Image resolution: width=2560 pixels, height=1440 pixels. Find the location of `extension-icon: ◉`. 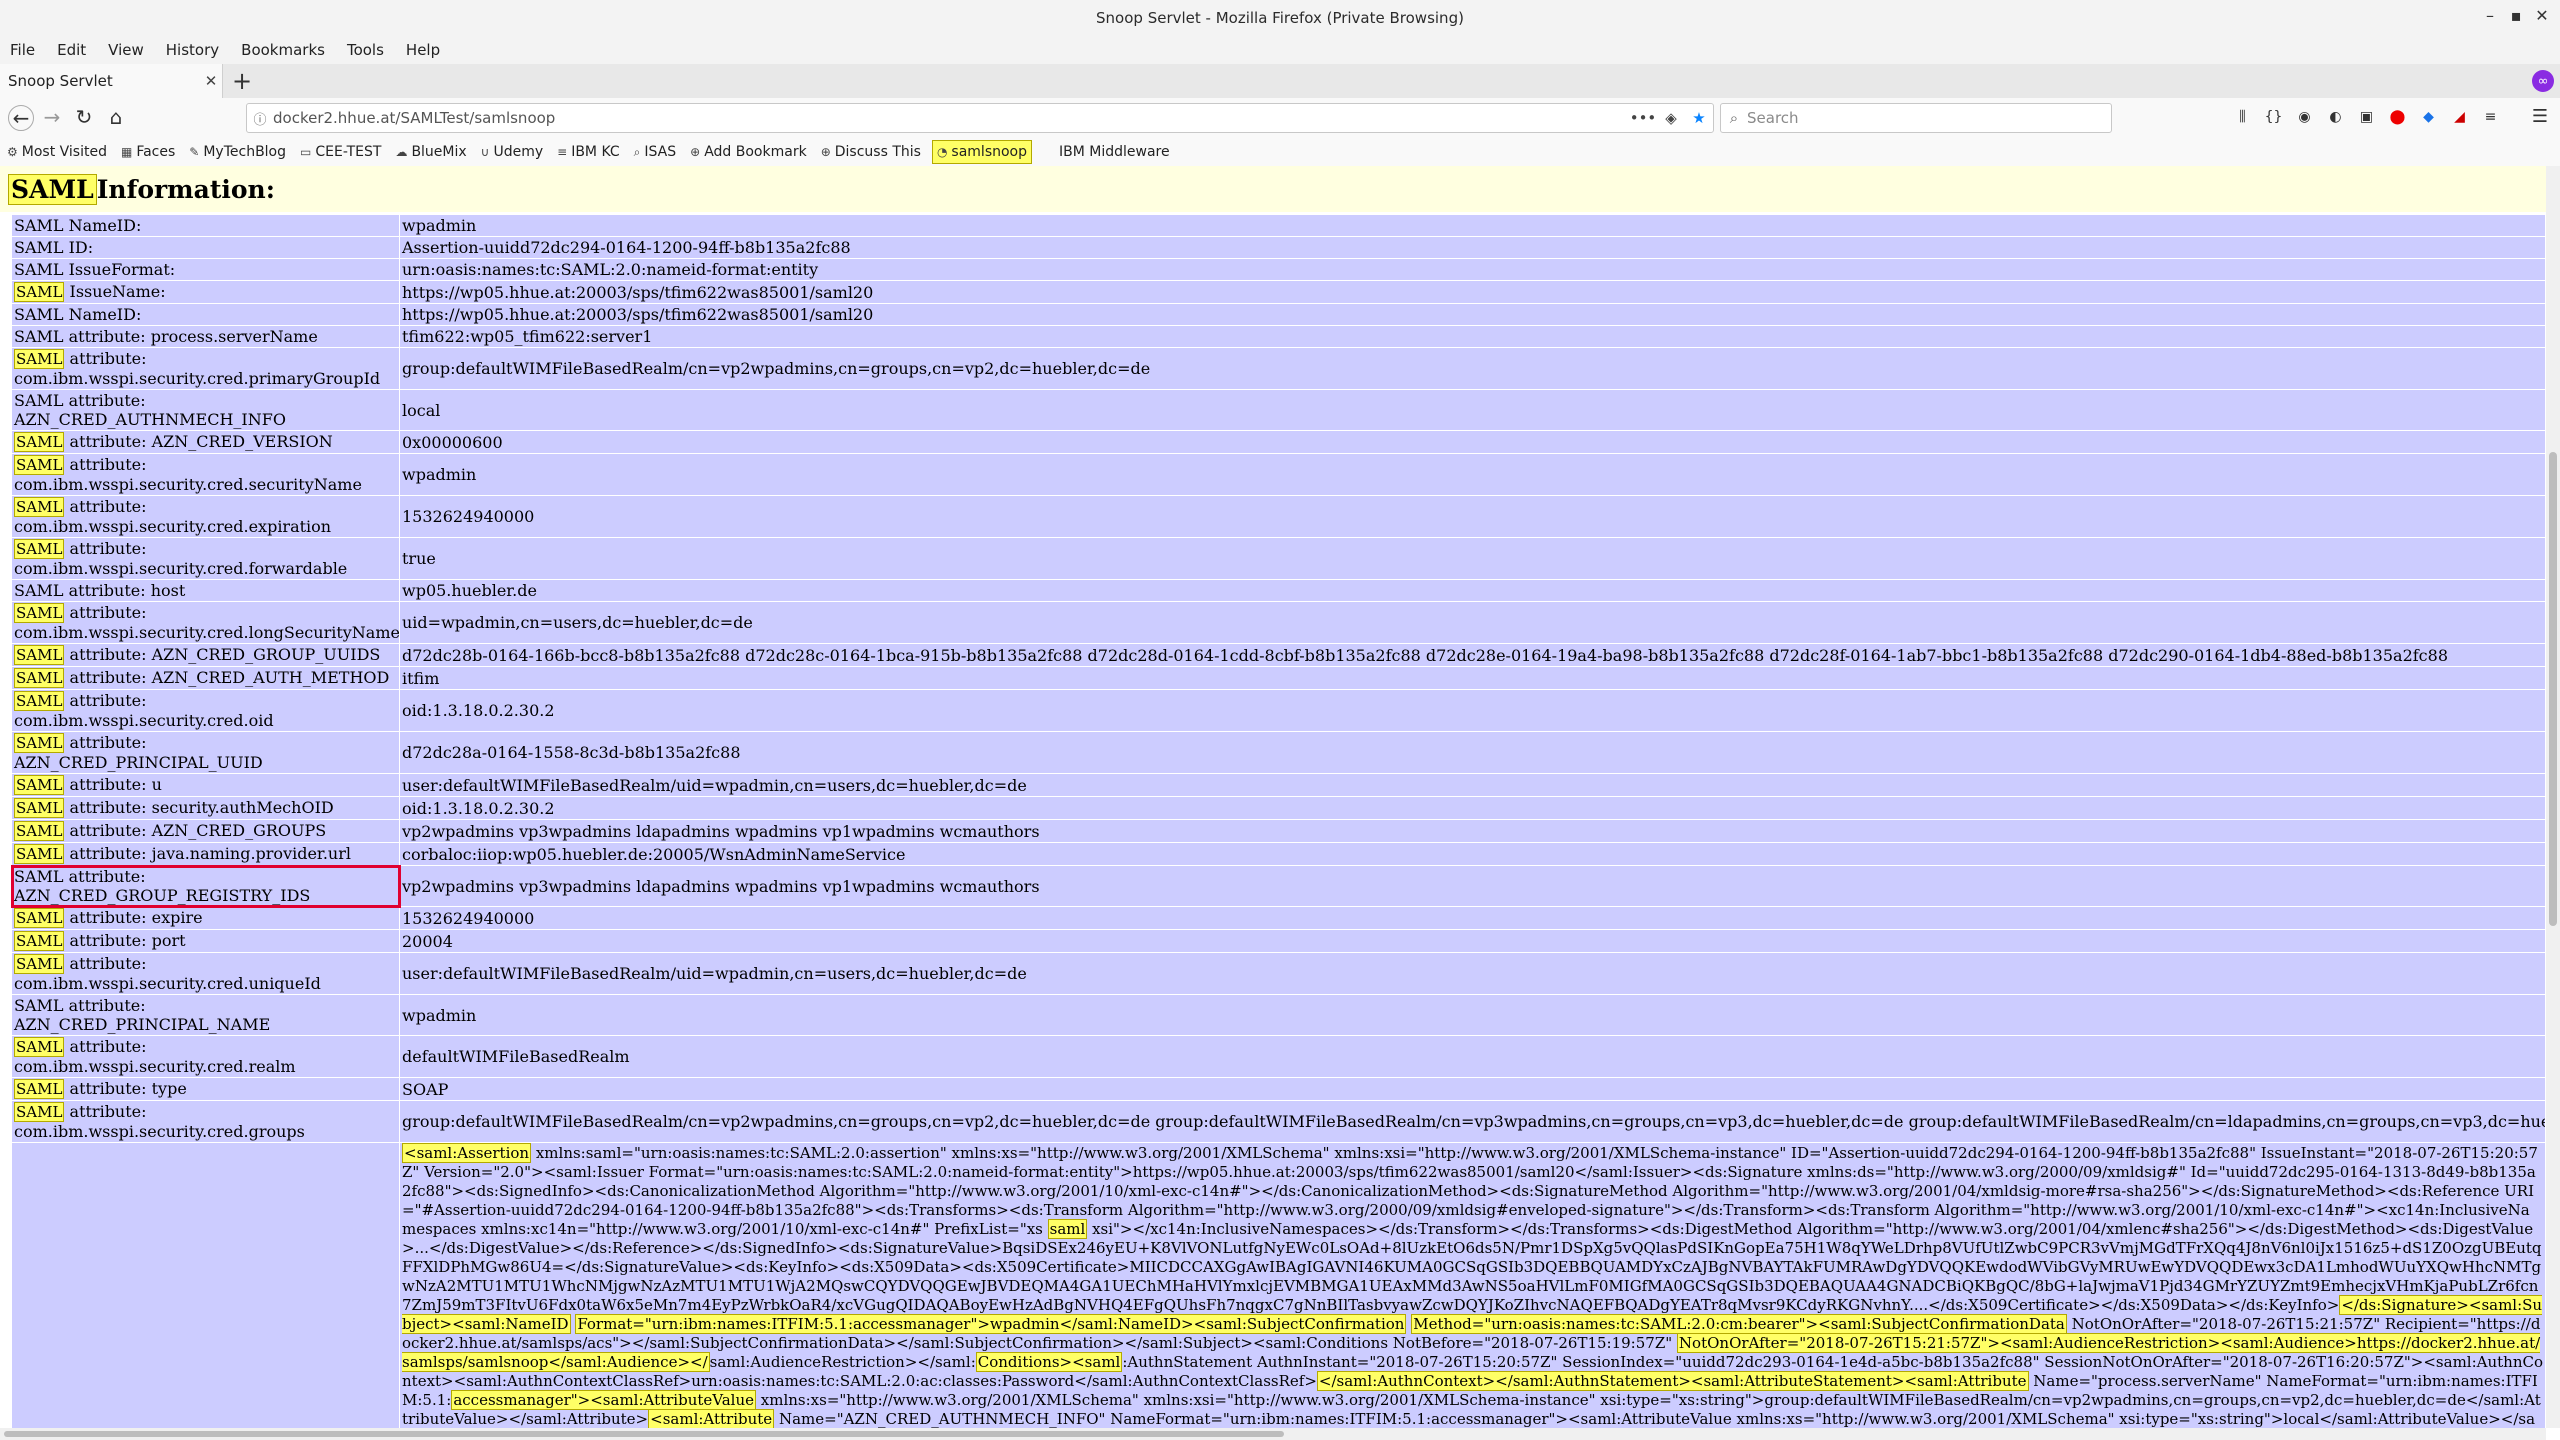

extension-icon: ◉ is located at coordinates (2304, 117).